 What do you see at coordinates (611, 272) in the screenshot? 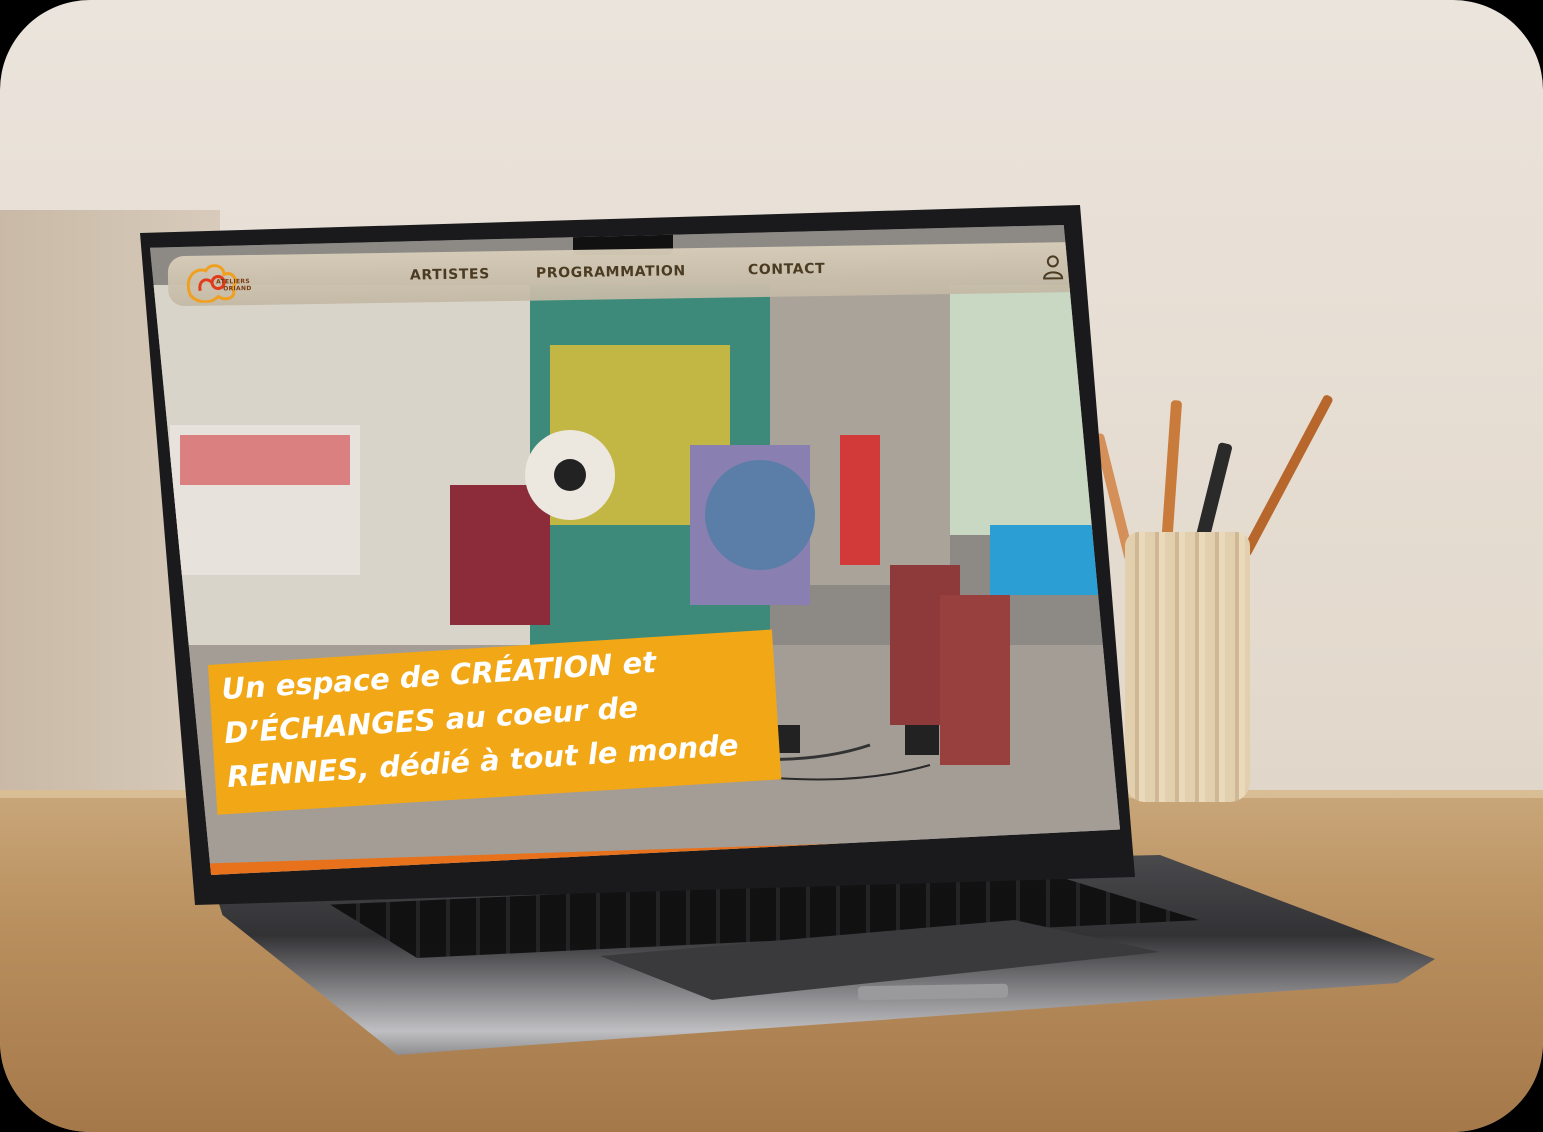
I see `nav-programmation: PROGRAMMATION` at bounding box center [611, 272].